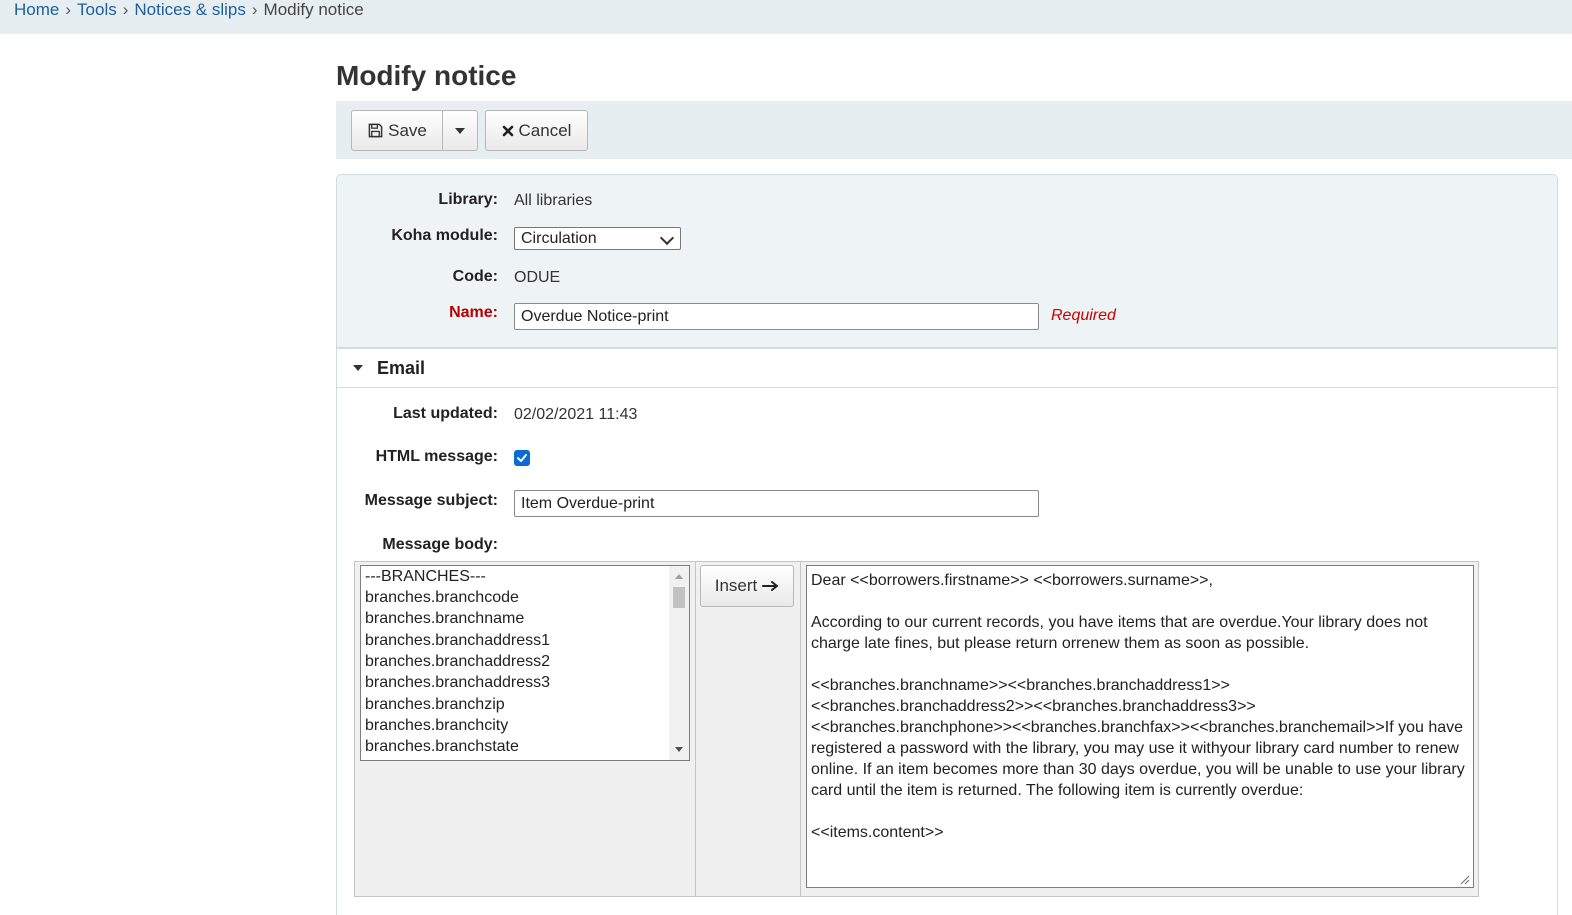 The width and height of the screenshot is (1572, 915). Describe the element at coordinates (537, 277) in the screenshot. I see `code-value: ODUE` at that location.